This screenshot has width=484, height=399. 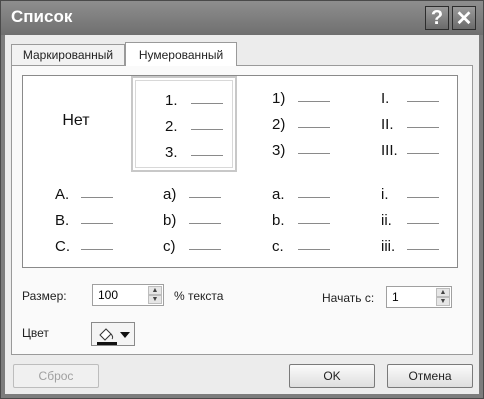 I want to click on list-style-row: iii., so click(x=402, y=249).